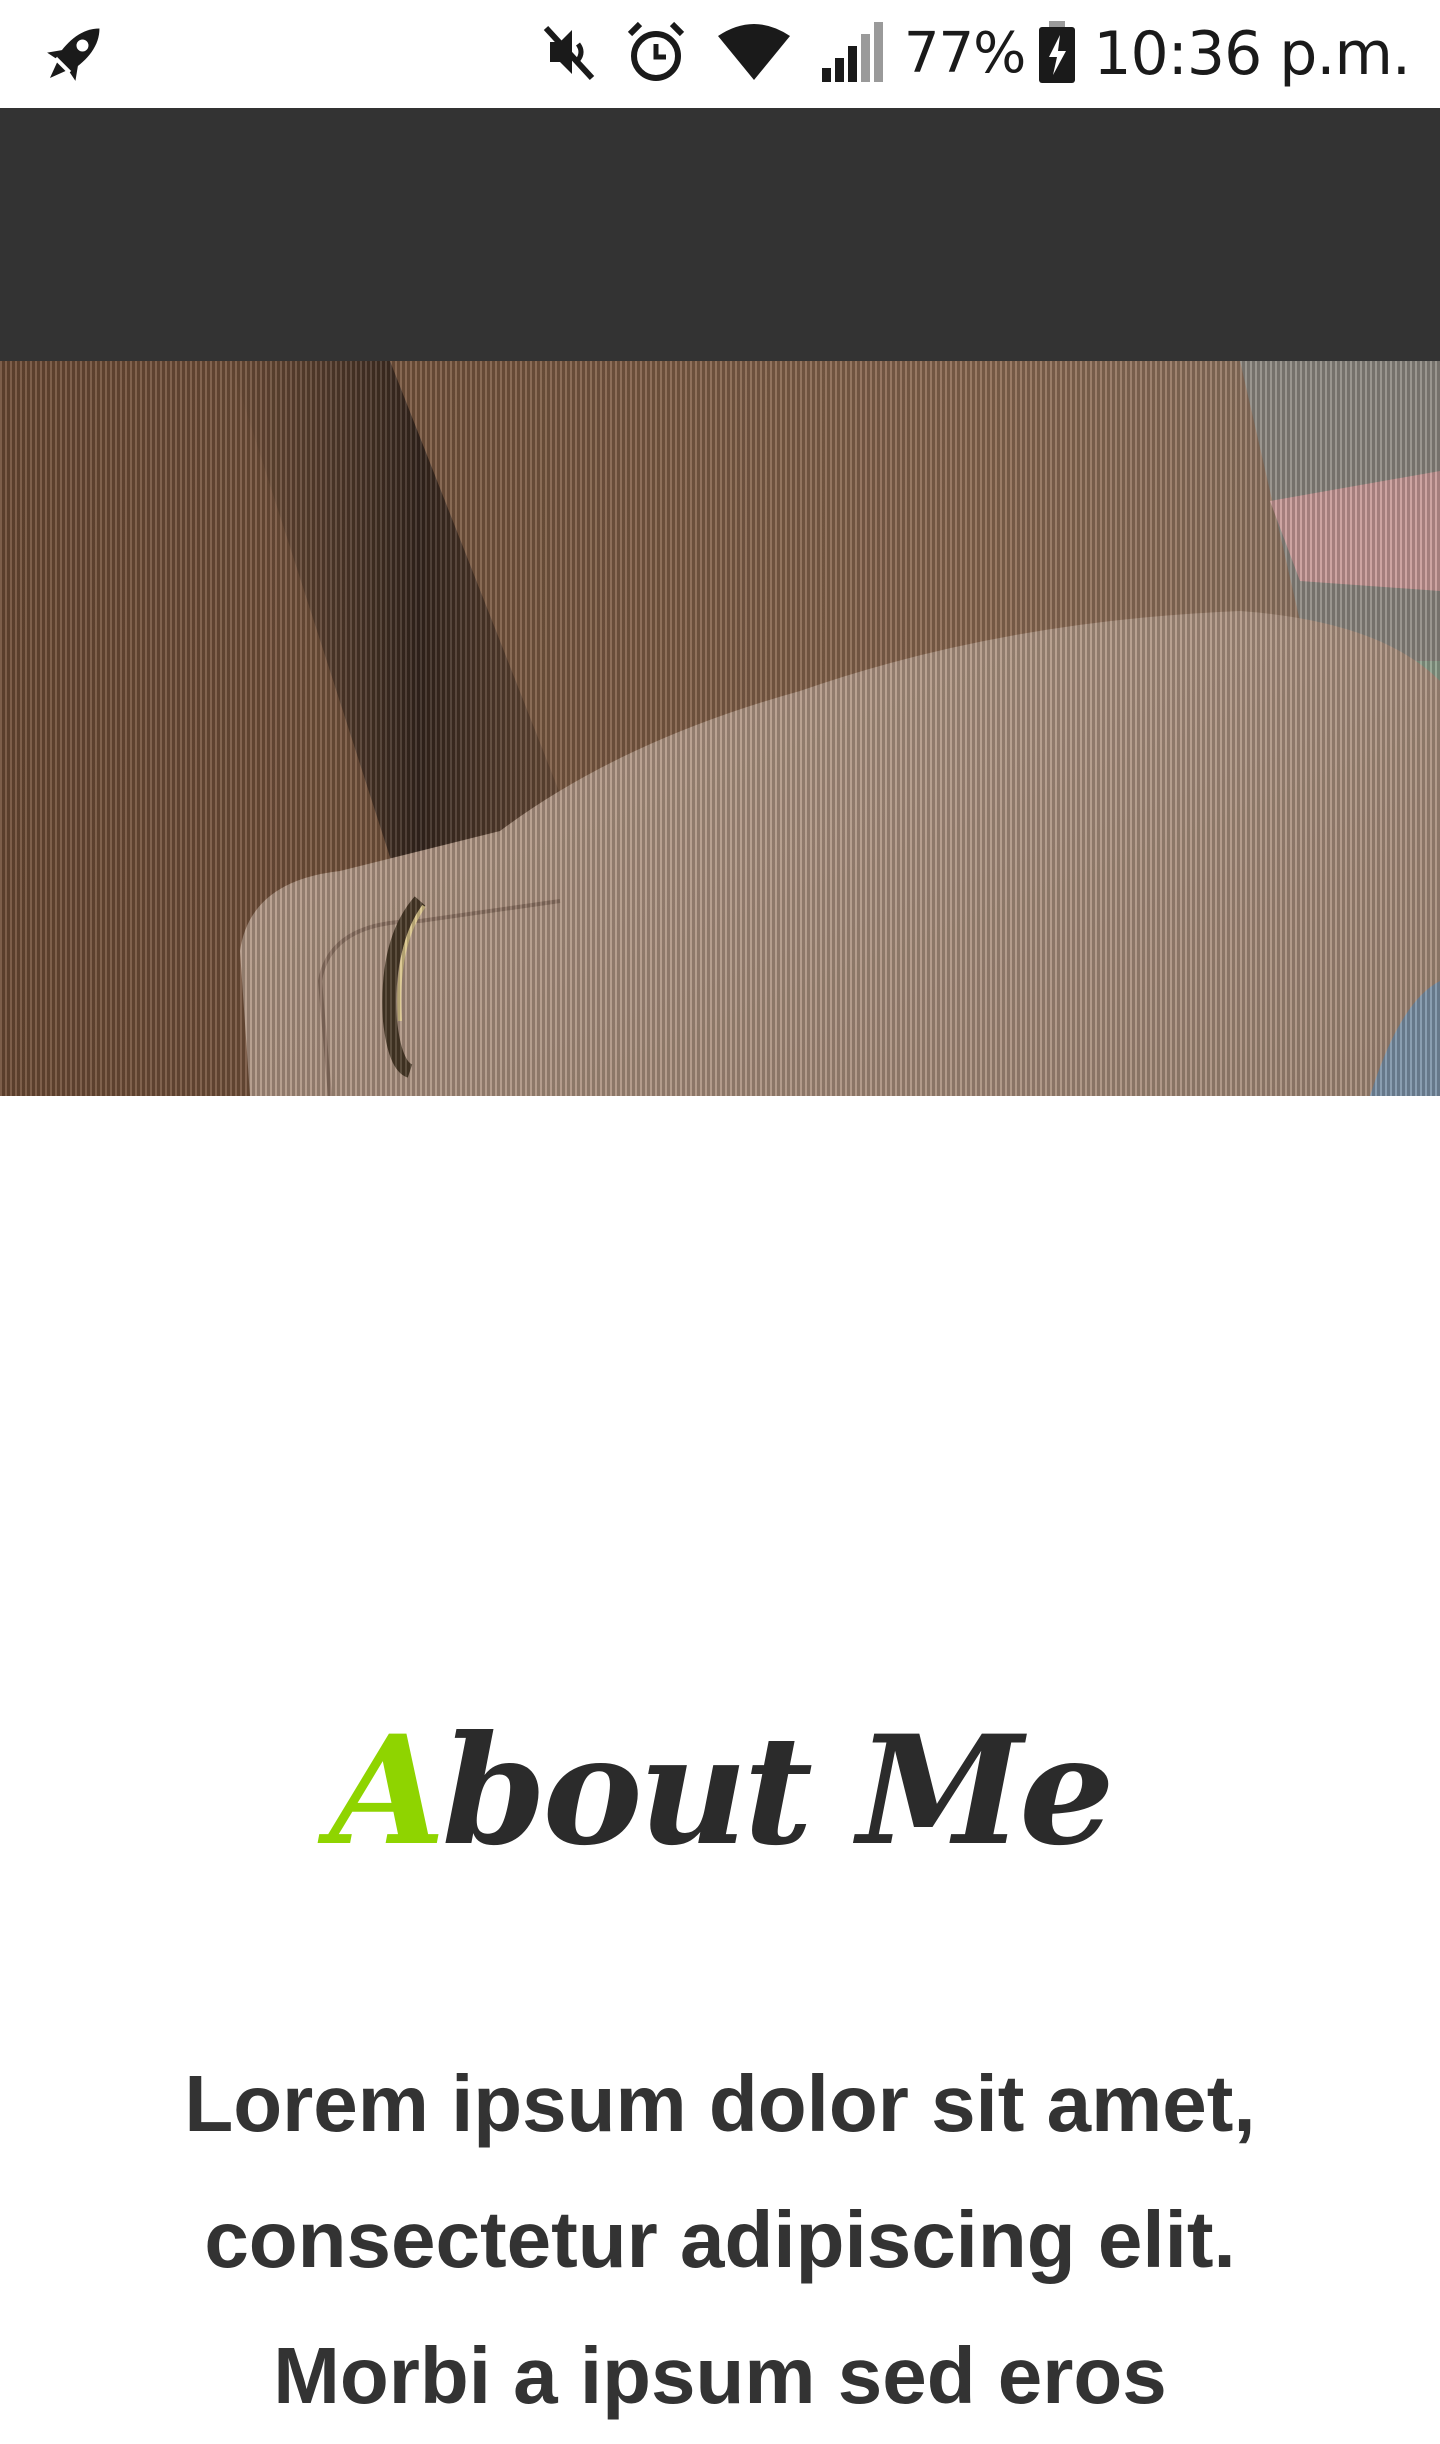  I want to click on rocket-icon, so click(74, 54).